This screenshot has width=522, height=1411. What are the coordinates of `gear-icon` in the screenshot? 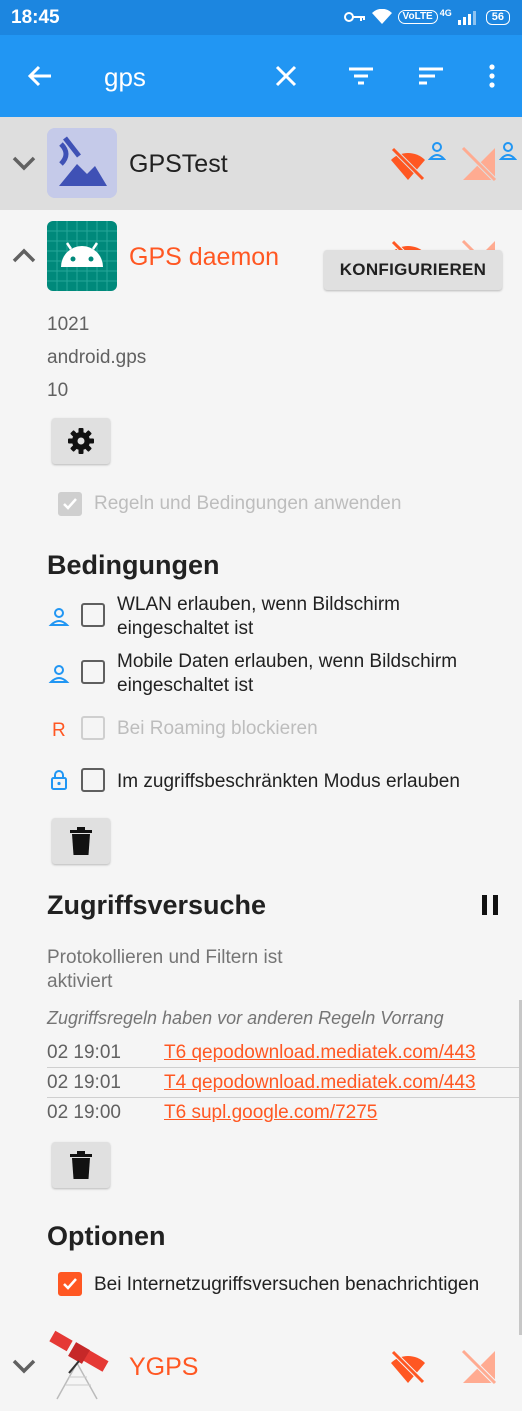 It's located at (81, 441).